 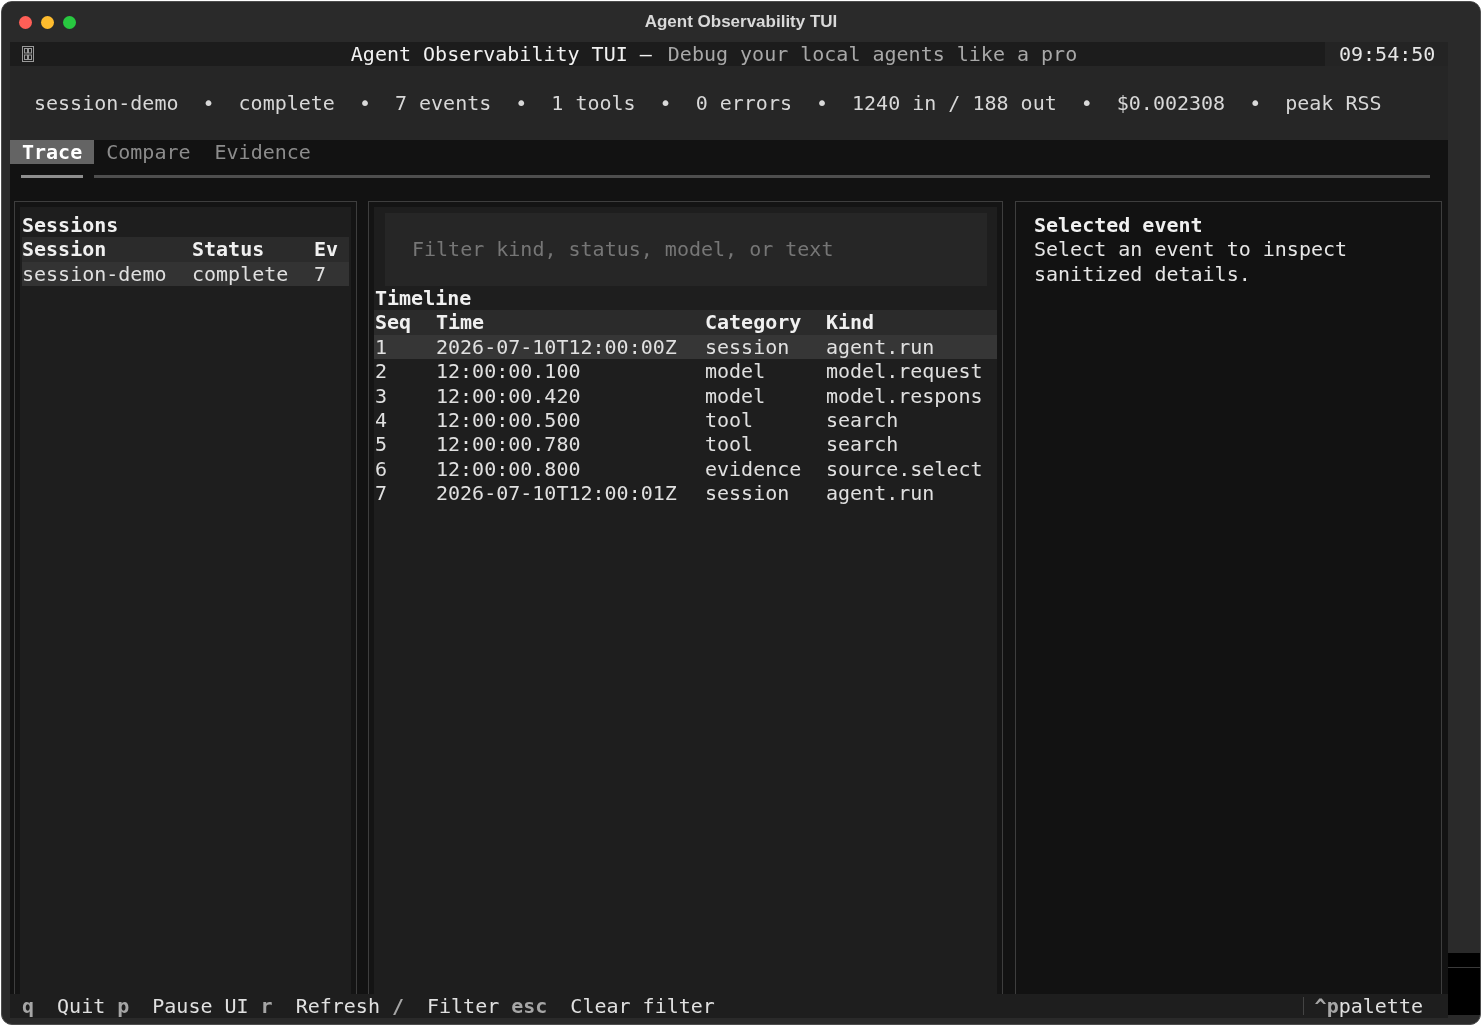 What do you see at coordinates (1119, 225) in the screenshot?
I see `panel-title: Selected event` at bounding box center [1119, 225].